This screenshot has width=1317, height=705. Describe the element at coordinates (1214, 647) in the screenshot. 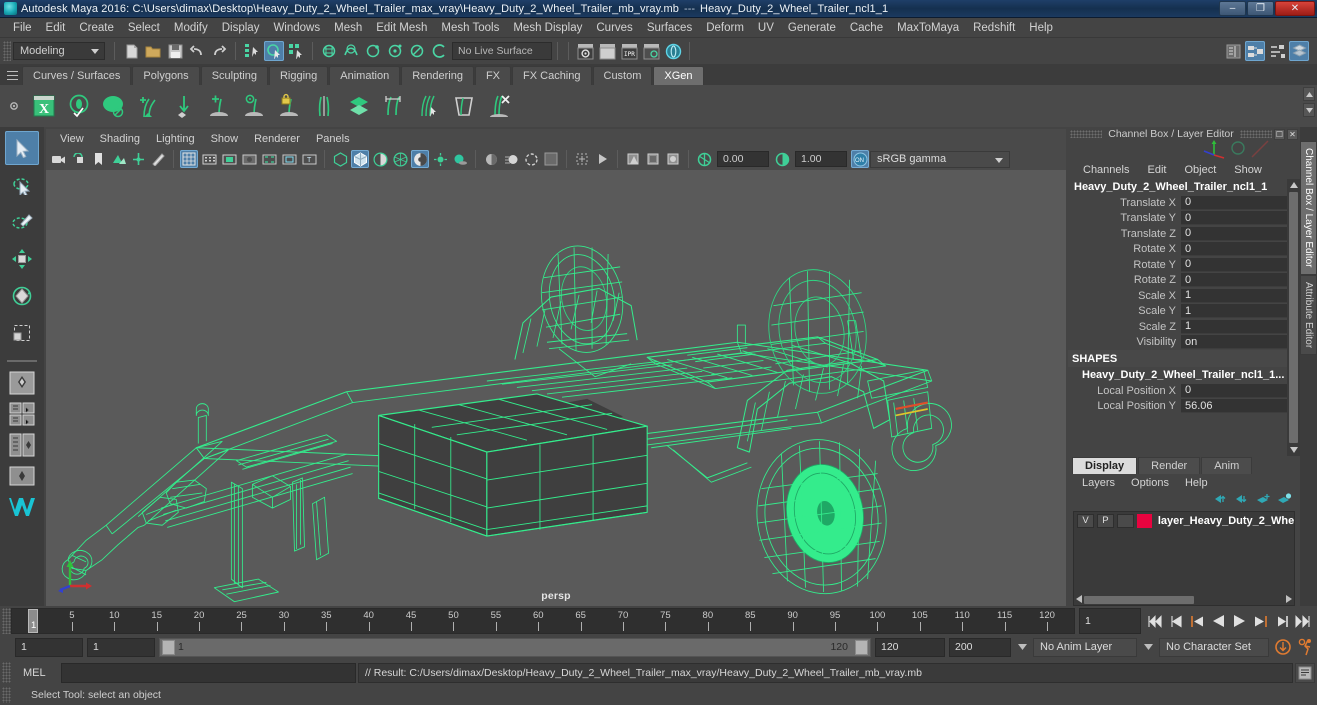

I see `character-set-selector: No Character Set` at that location.